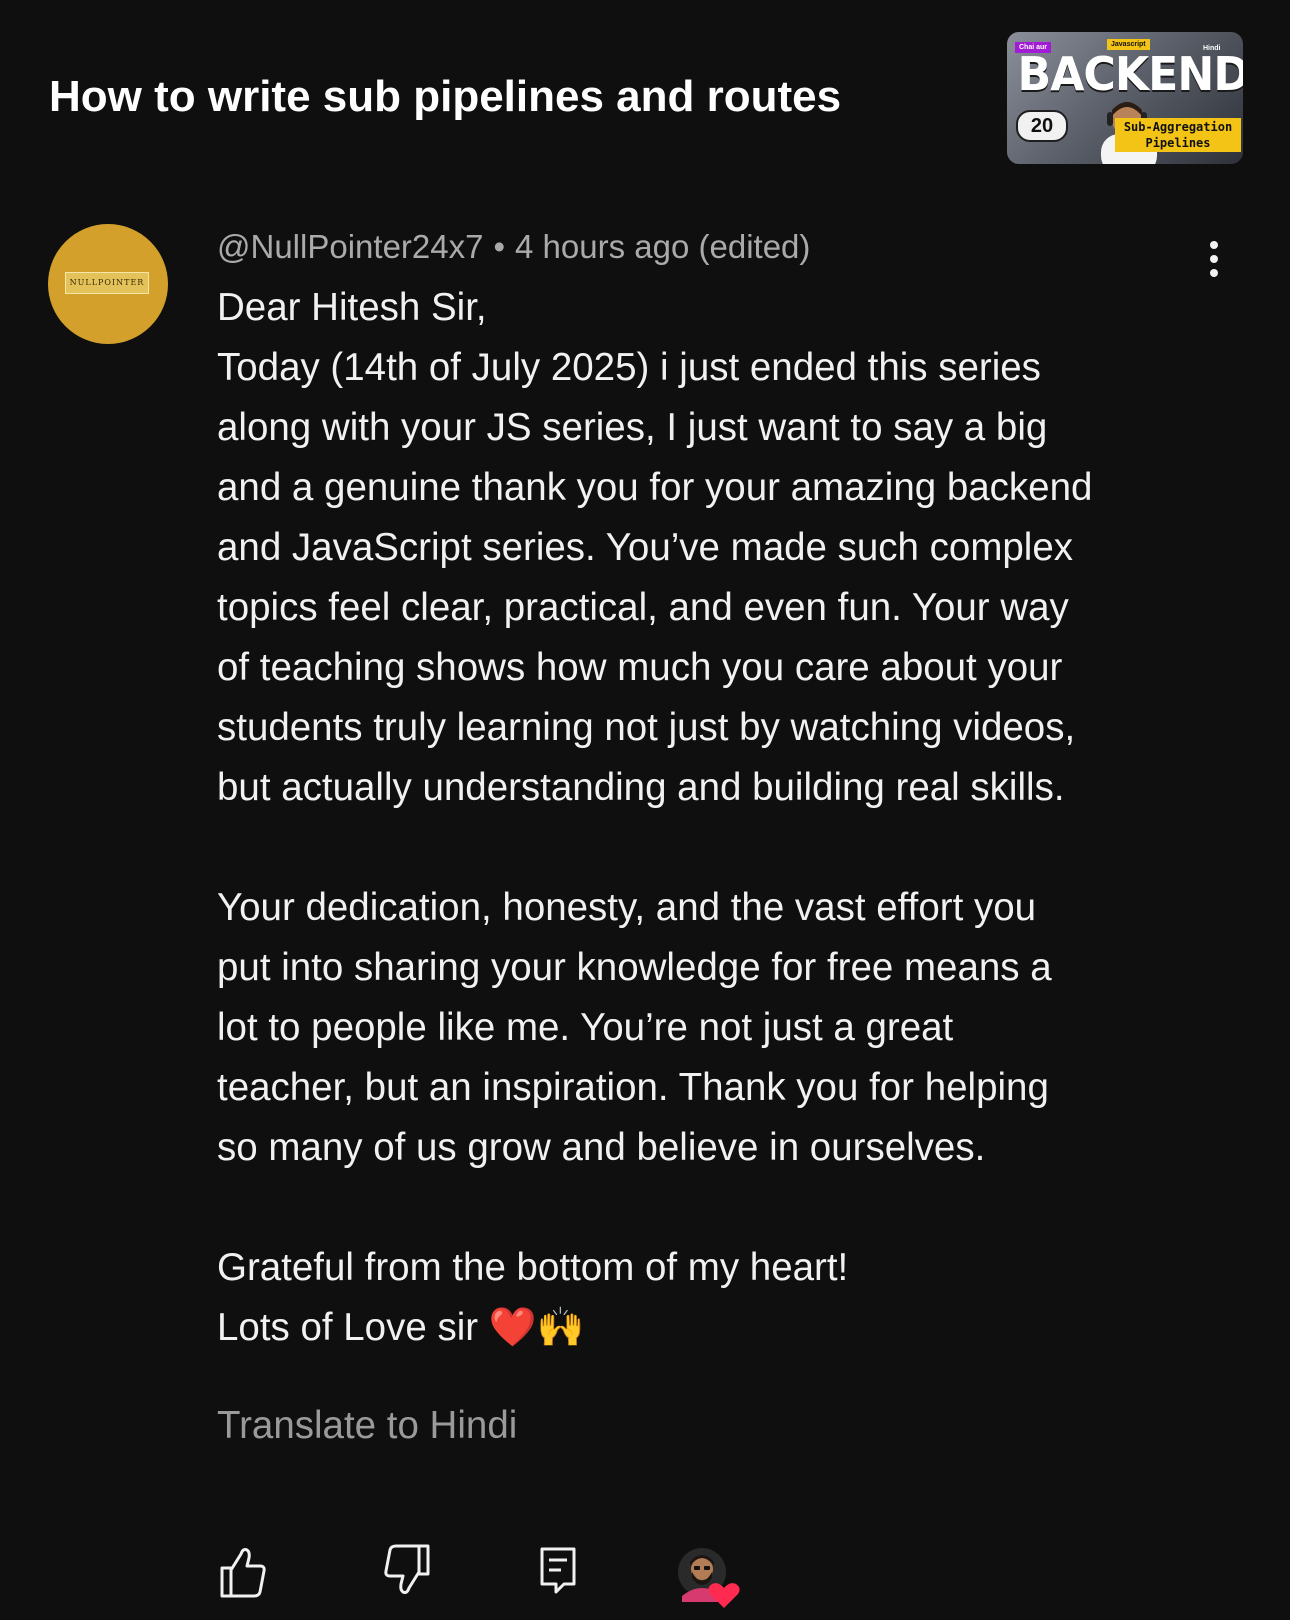 The image size is (1290, 1620). I want to click on thumbnail-topic-line1: Sub-Aggregation, so click(1178, 127).